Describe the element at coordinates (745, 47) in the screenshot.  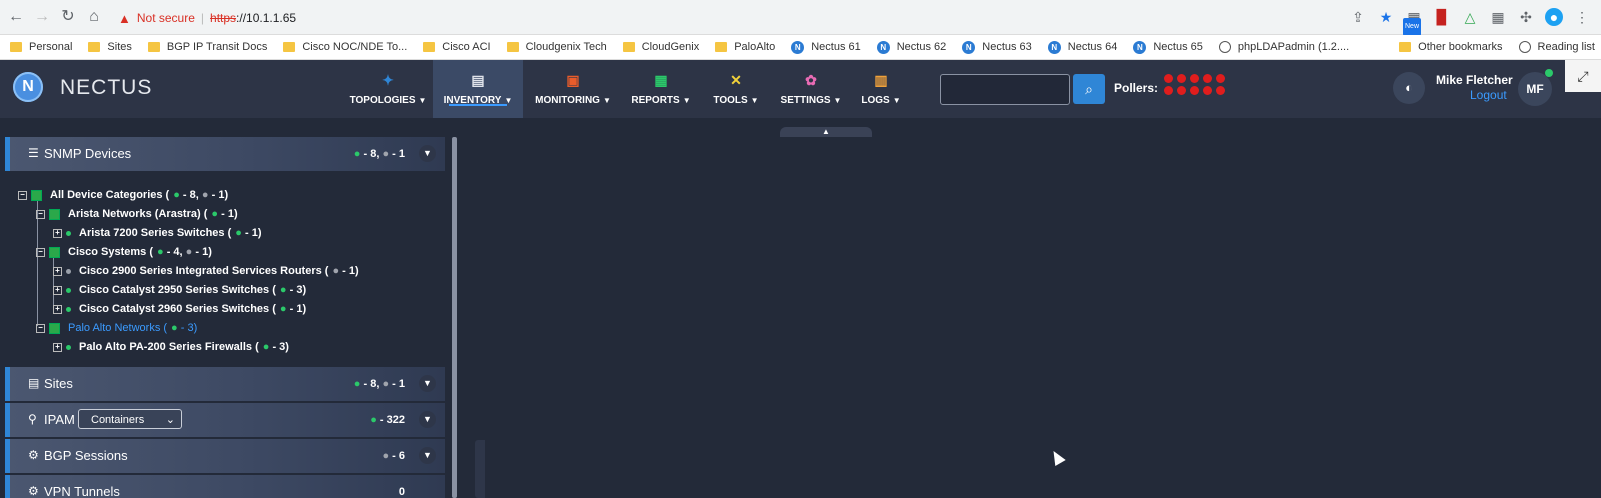
I see `bookmark-item: PaloAlto` at that location.